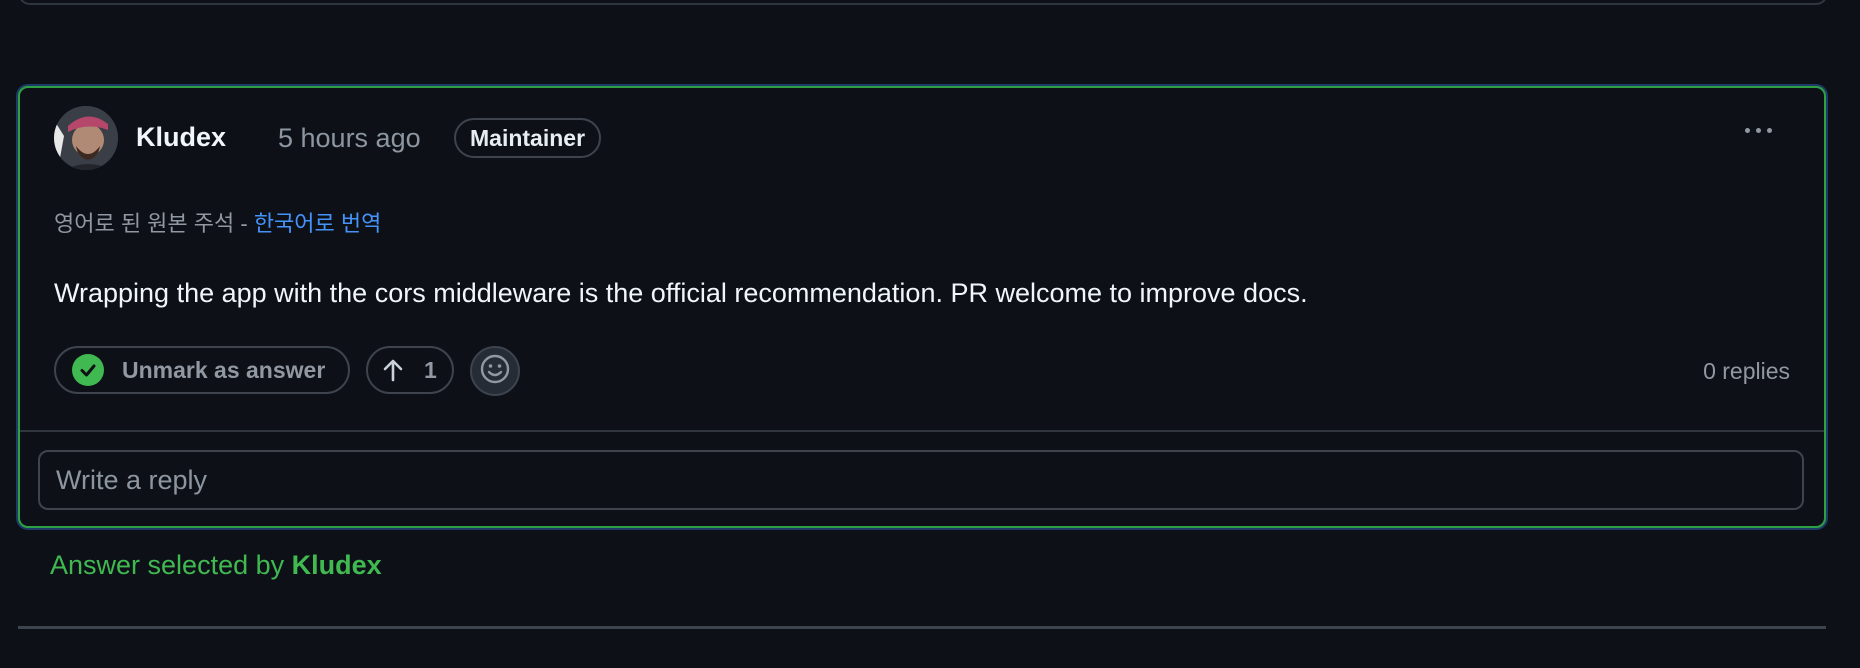 The image size is (1860, 668). Describe the element at coordinates (922, 627) in the screenshot. I see `bottom-divider` at that location.